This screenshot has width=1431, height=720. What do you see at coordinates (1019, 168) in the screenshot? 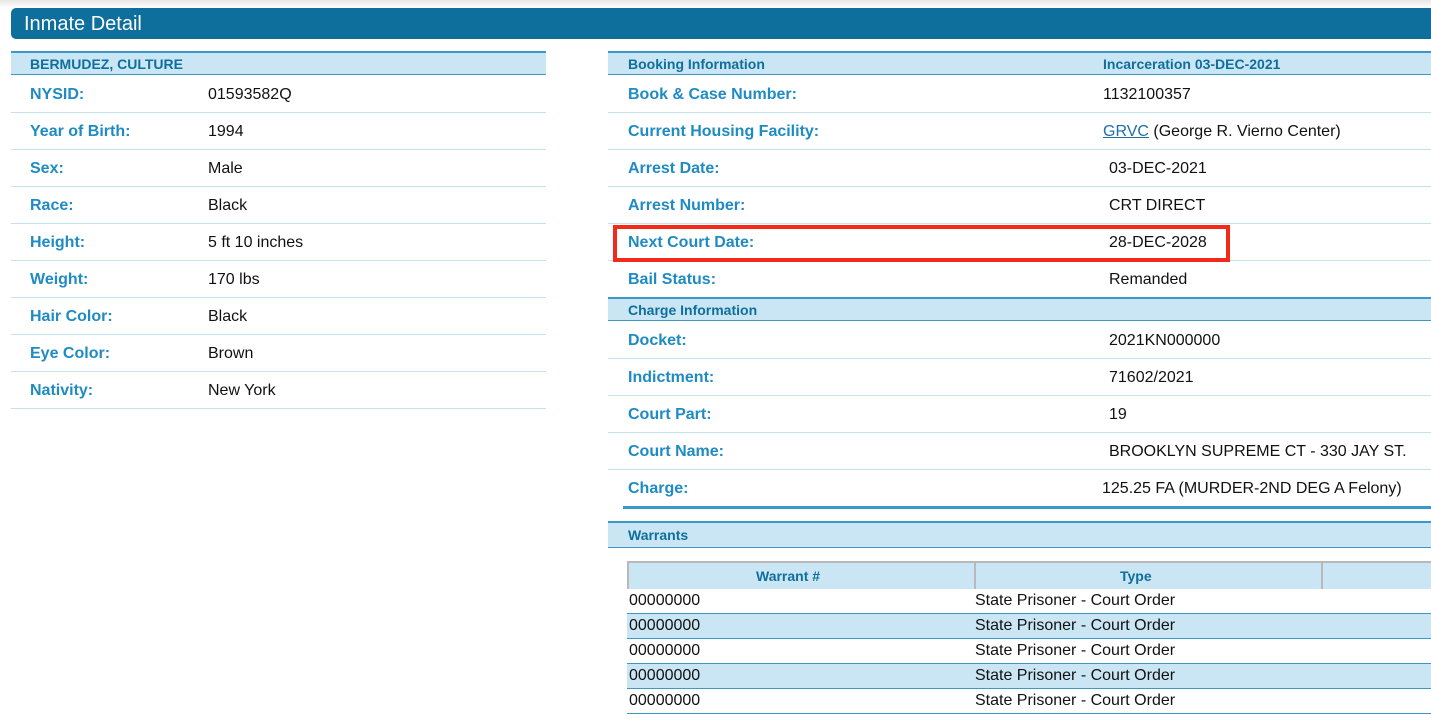
I see `booking-row-arrest-date: Arrest Date: 03-DEC-2021` at bounding box center [1019, 168].